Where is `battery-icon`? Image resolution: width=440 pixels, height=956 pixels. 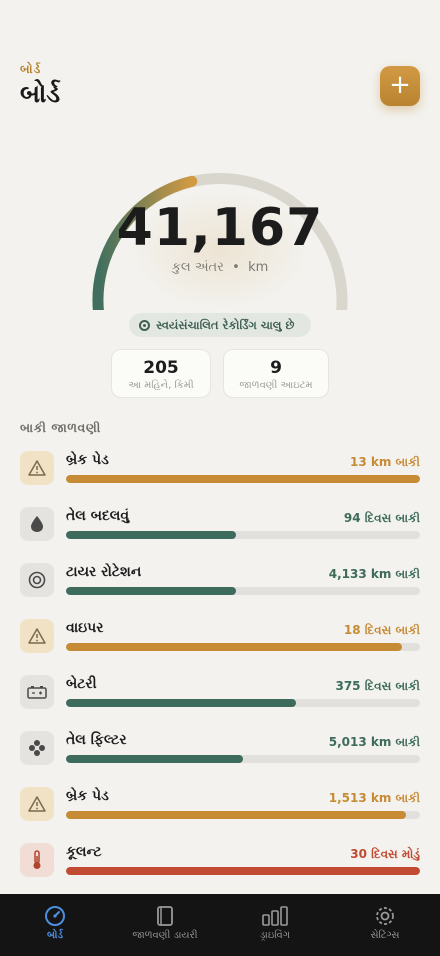
battery-icon is located at coordinates (37, 692).